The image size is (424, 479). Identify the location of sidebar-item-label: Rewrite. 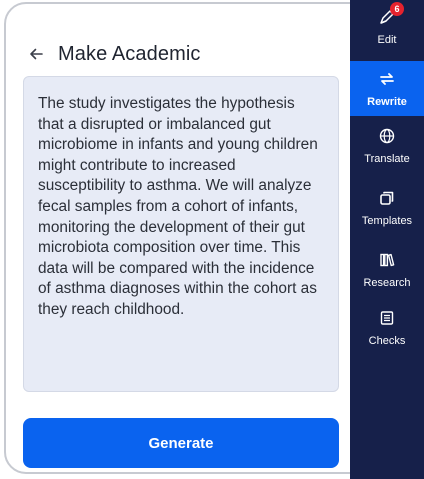
(387, 102).